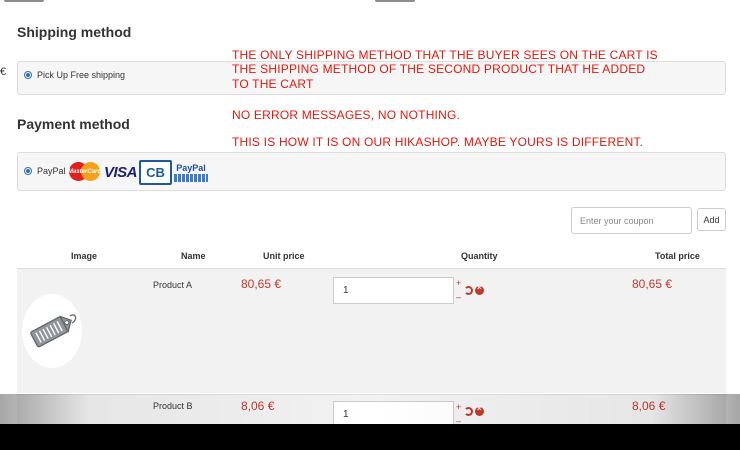  Describe the element at coordinates (371, 411) in the screenshot. I see `table-row: Product B 8,06 € + – 8,06 €` at that location.